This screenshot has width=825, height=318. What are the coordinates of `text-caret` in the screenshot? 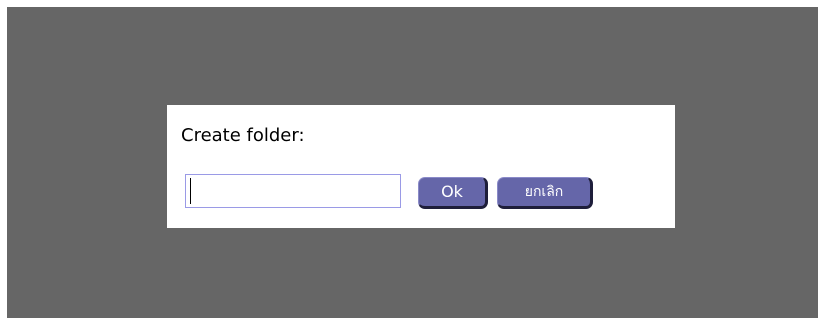 It's located at (190, 191).